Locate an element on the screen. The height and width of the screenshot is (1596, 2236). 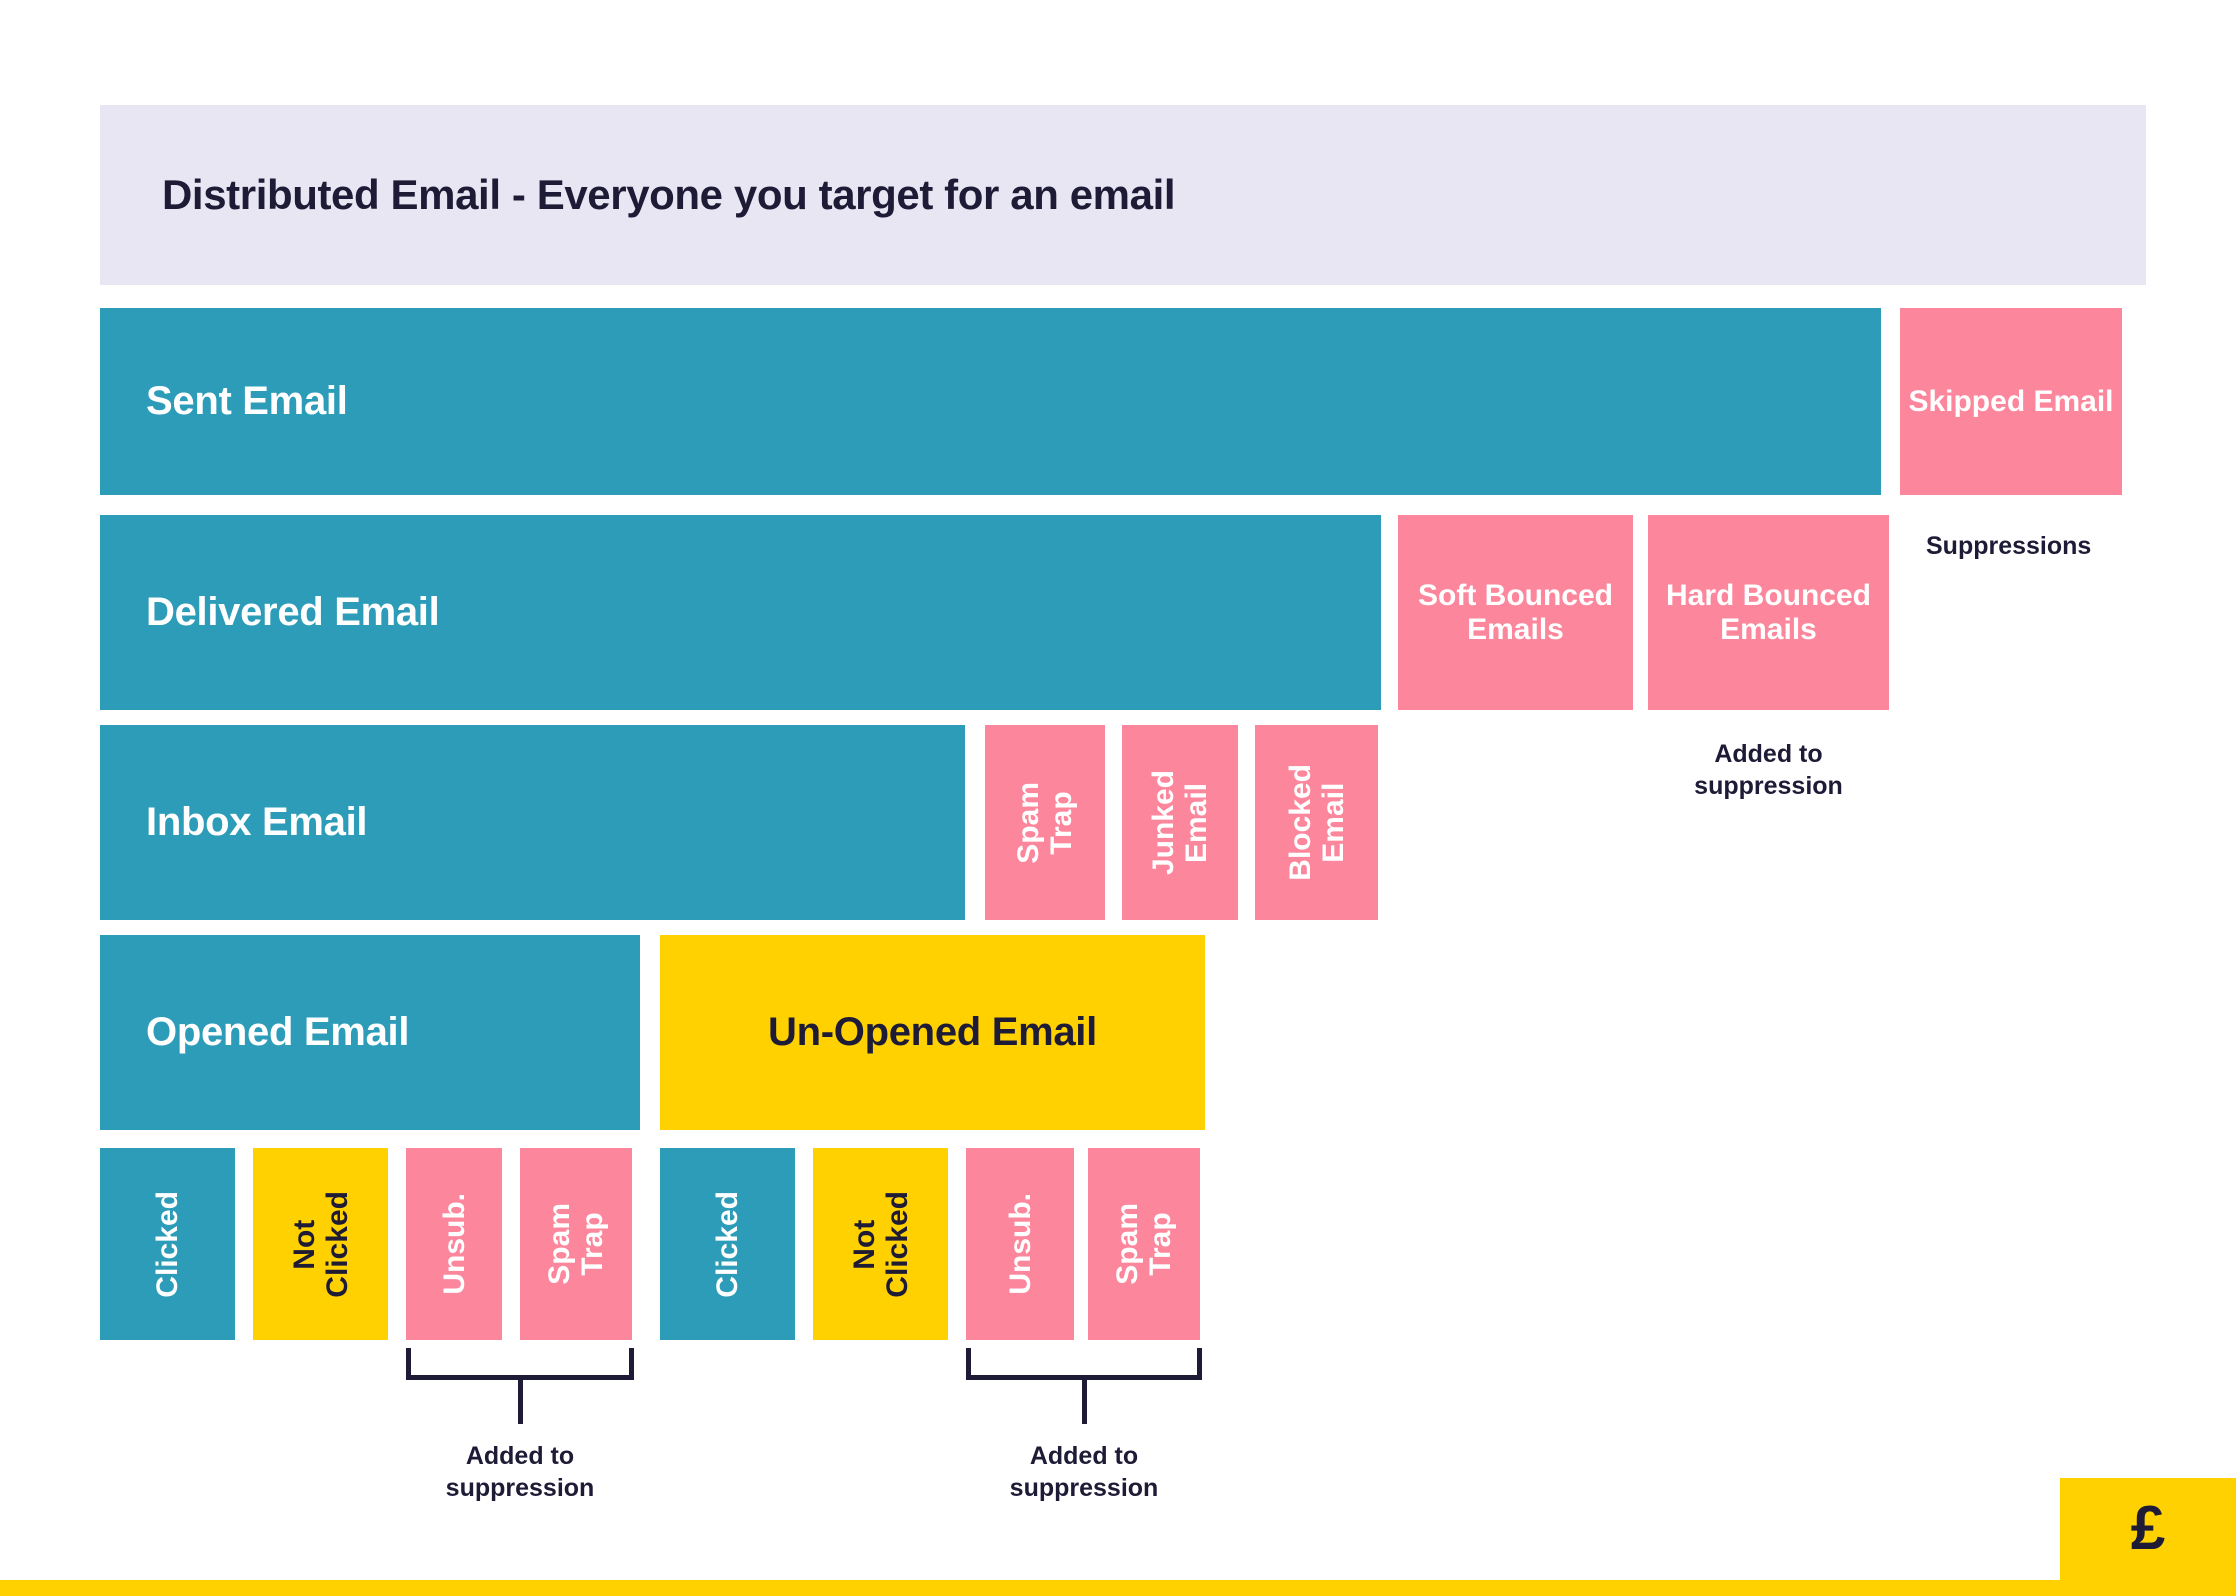
funnel-block-label: Hard Bounced Emails is located at coordinates (1768, 612).